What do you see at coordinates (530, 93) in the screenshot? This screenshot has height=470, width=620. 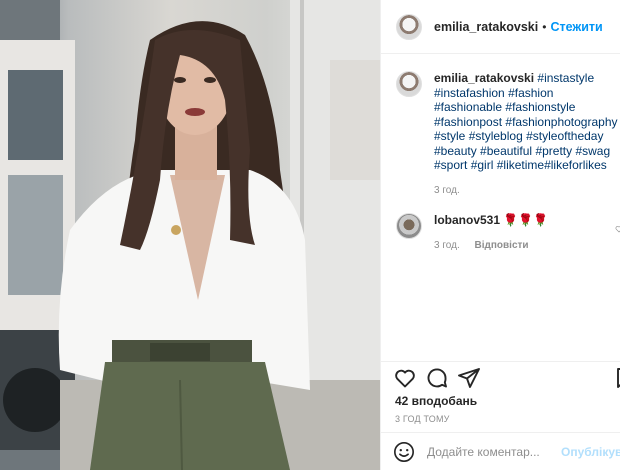 I see `hashtag-link: #fashion` at bounding box center [530, 93].